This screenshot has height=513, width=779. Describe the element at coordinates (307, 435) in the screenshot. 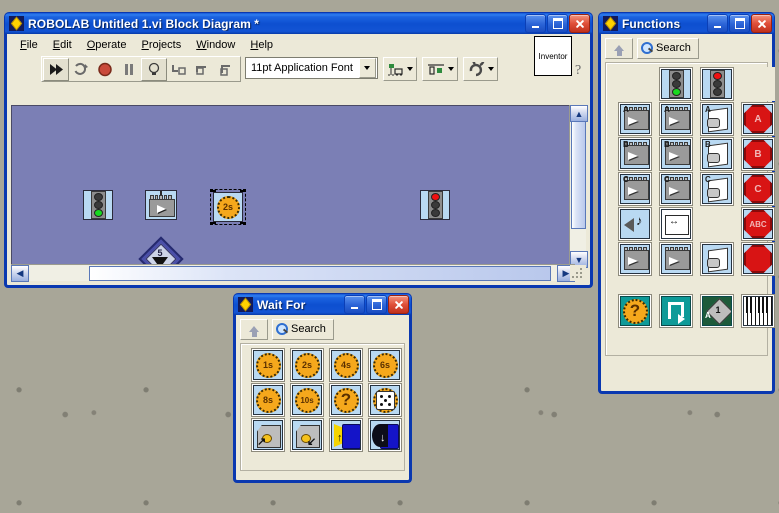

I see `wait-for-light-darker-icon: ↙` at that location.